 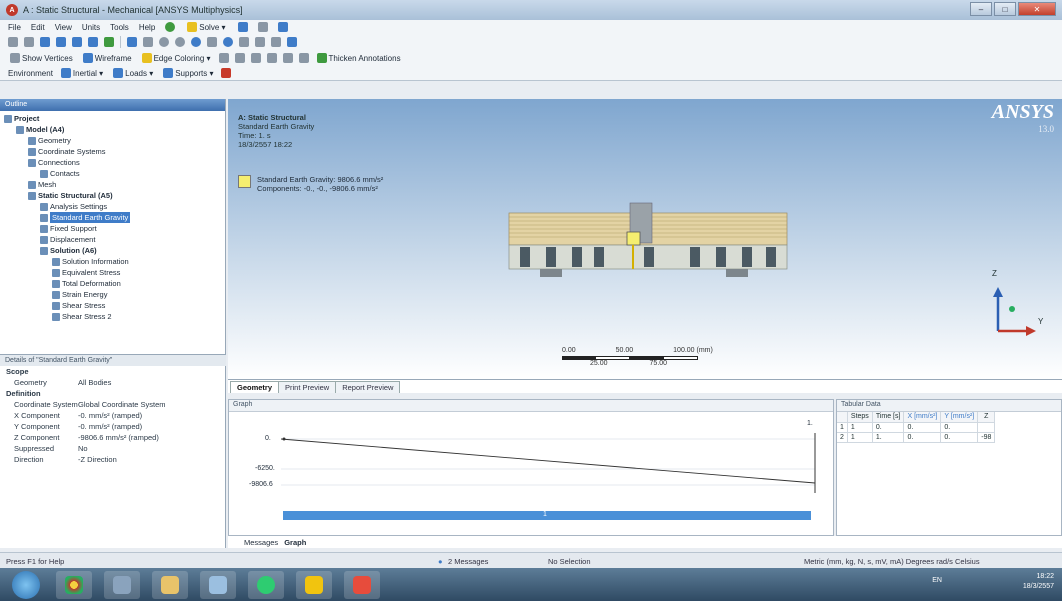 What do you see at coordinates (114, 316) in the screenshot?
I see `tree-item: Shear Stress 2` at bounding box center [114, 316].